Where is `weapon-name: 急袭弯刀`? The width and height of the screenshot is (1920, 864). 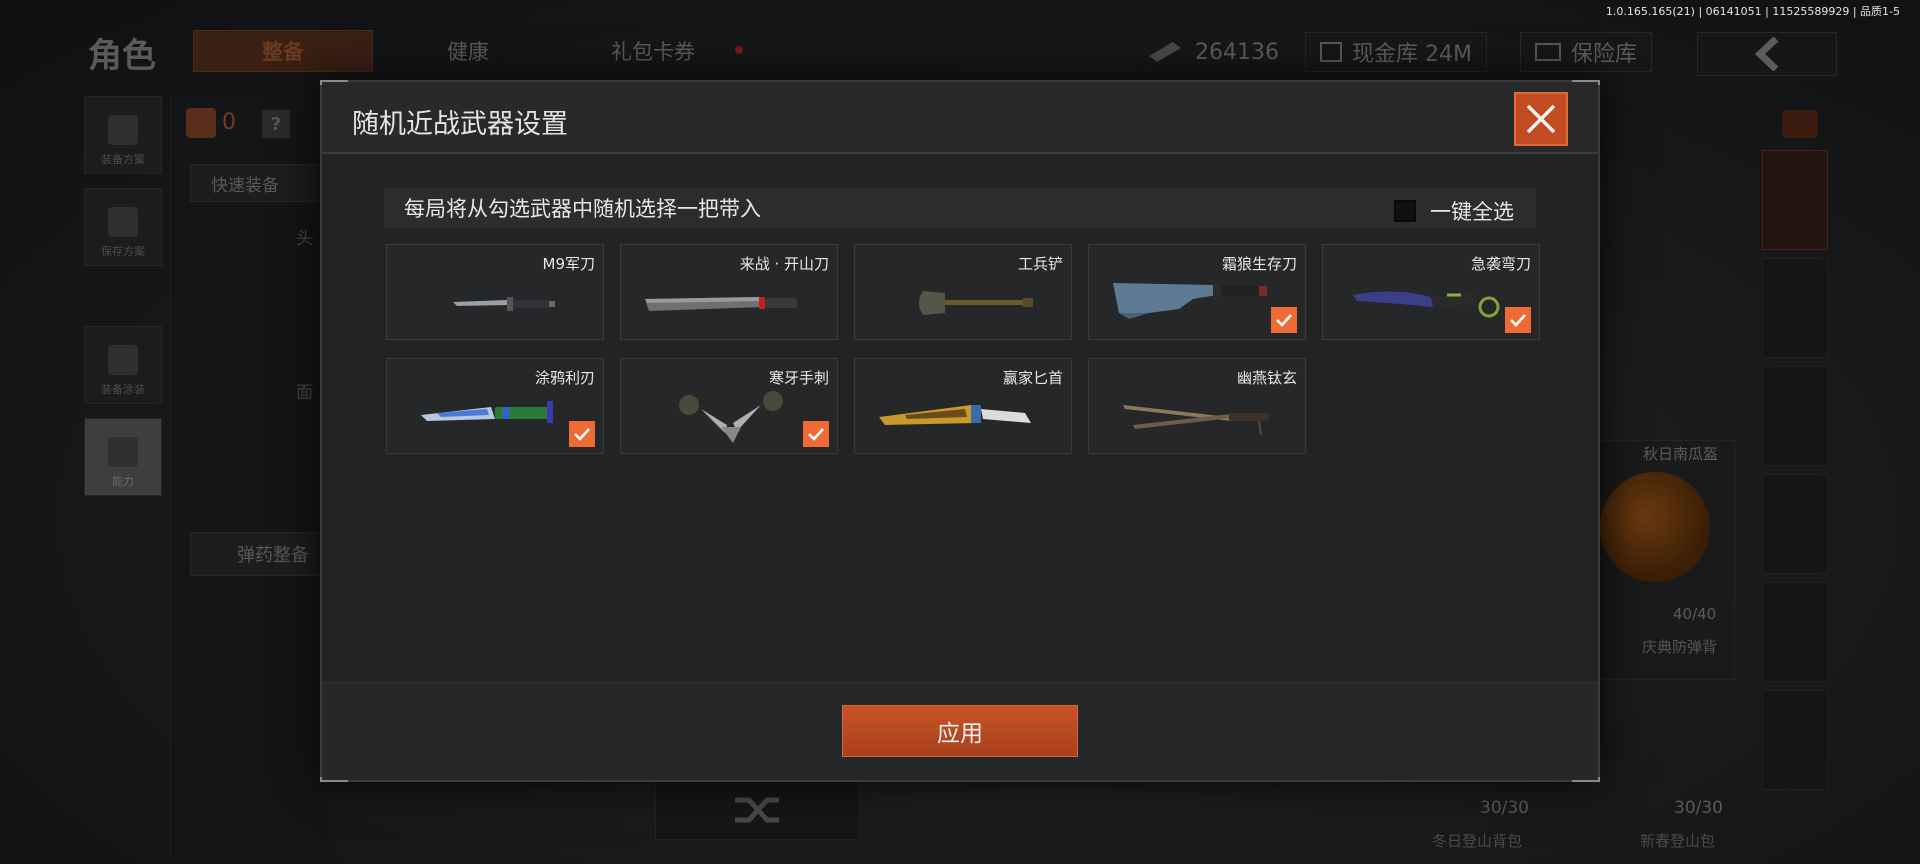 weapon-name: 急袭弯刀 is located at coordinates (1500, 264).